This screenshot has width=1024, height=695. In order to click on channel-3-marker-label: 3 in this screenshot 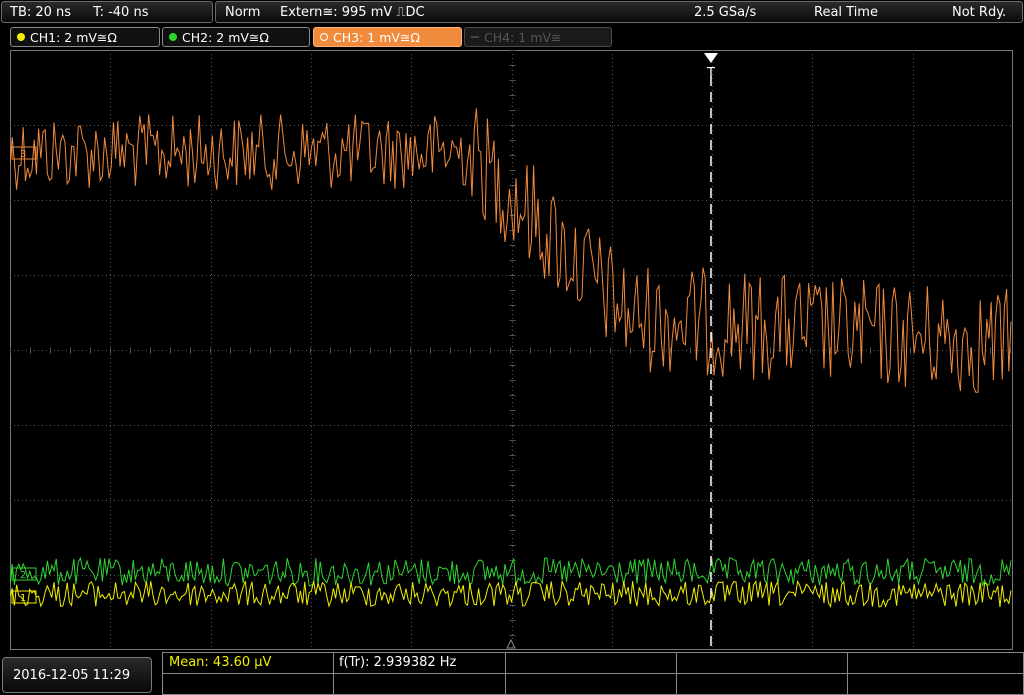, I will do `click(23, 154)`.